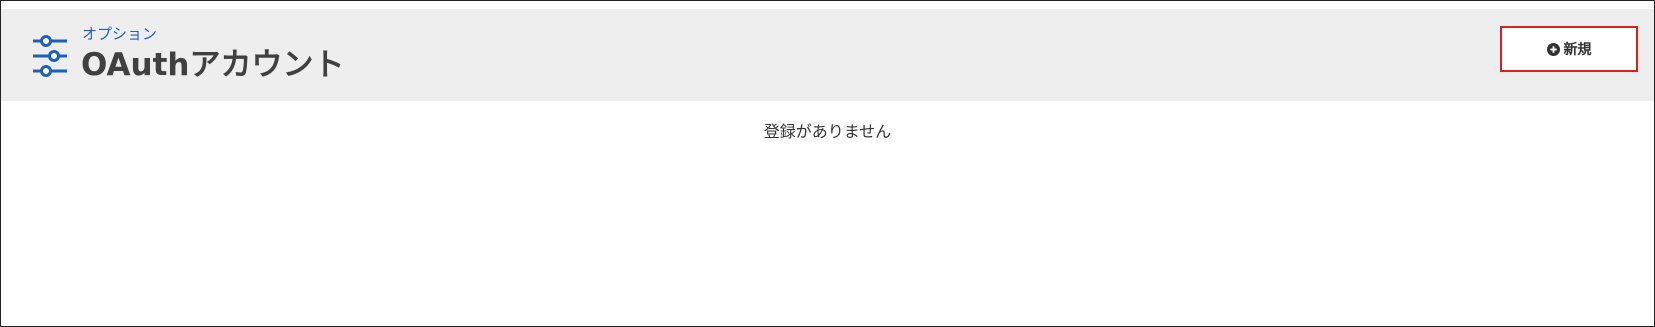 The width and height of the screenshot is (1655, 327). What do you see at coordinates (1553, 49) in the screenshot?
I see `plus-circle-icon` at bounding box center [1553, 49].